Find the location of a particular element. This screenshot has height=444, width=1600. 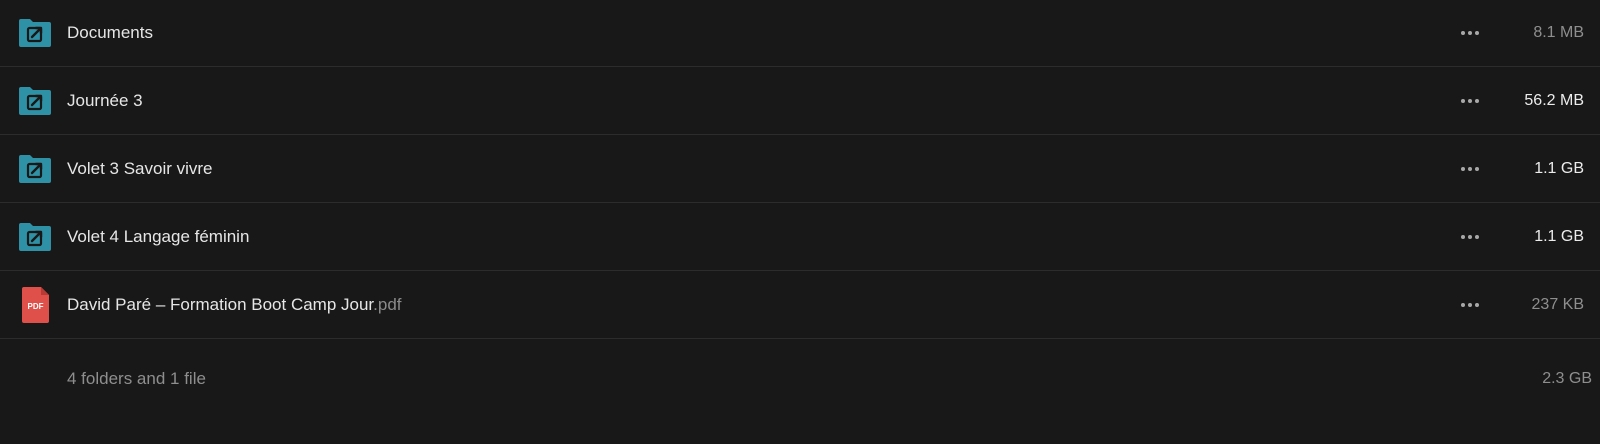

file-extension: .pdf is located at coordinates (387, 304).